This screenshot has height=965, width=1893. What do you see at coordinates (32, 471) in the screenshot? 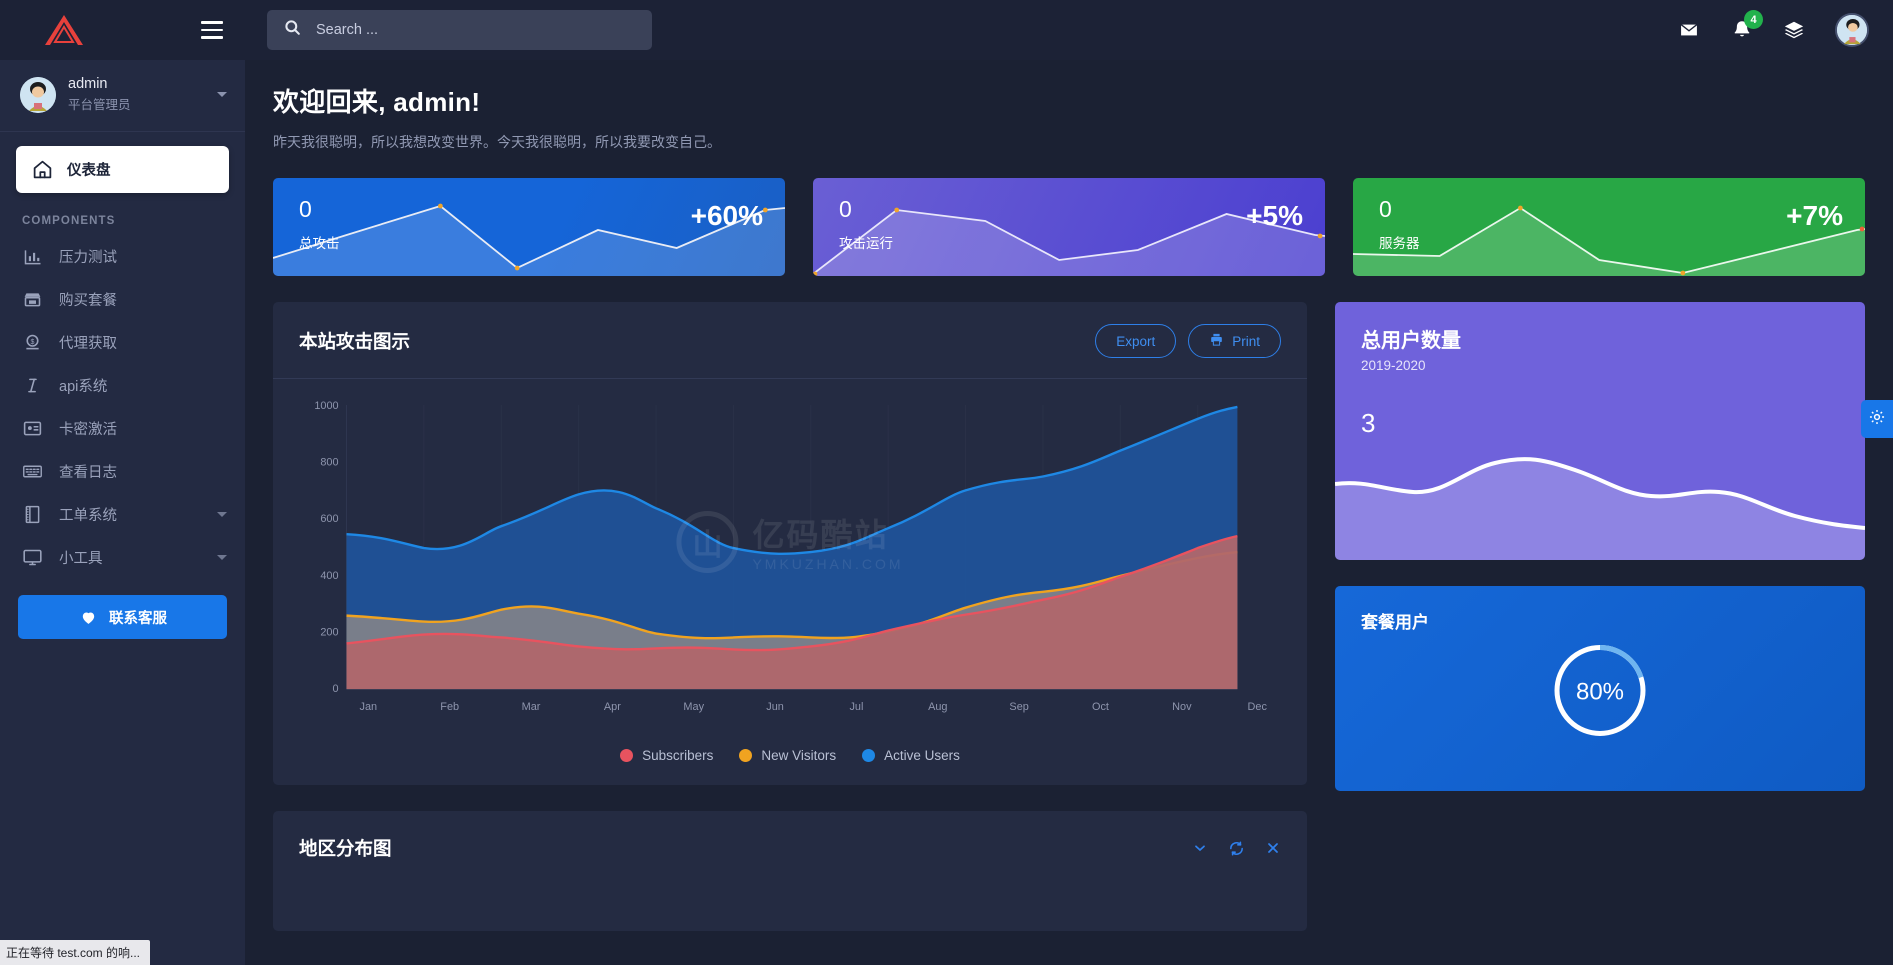
I see `keyboard-icon` at bounding box center [32, 471].